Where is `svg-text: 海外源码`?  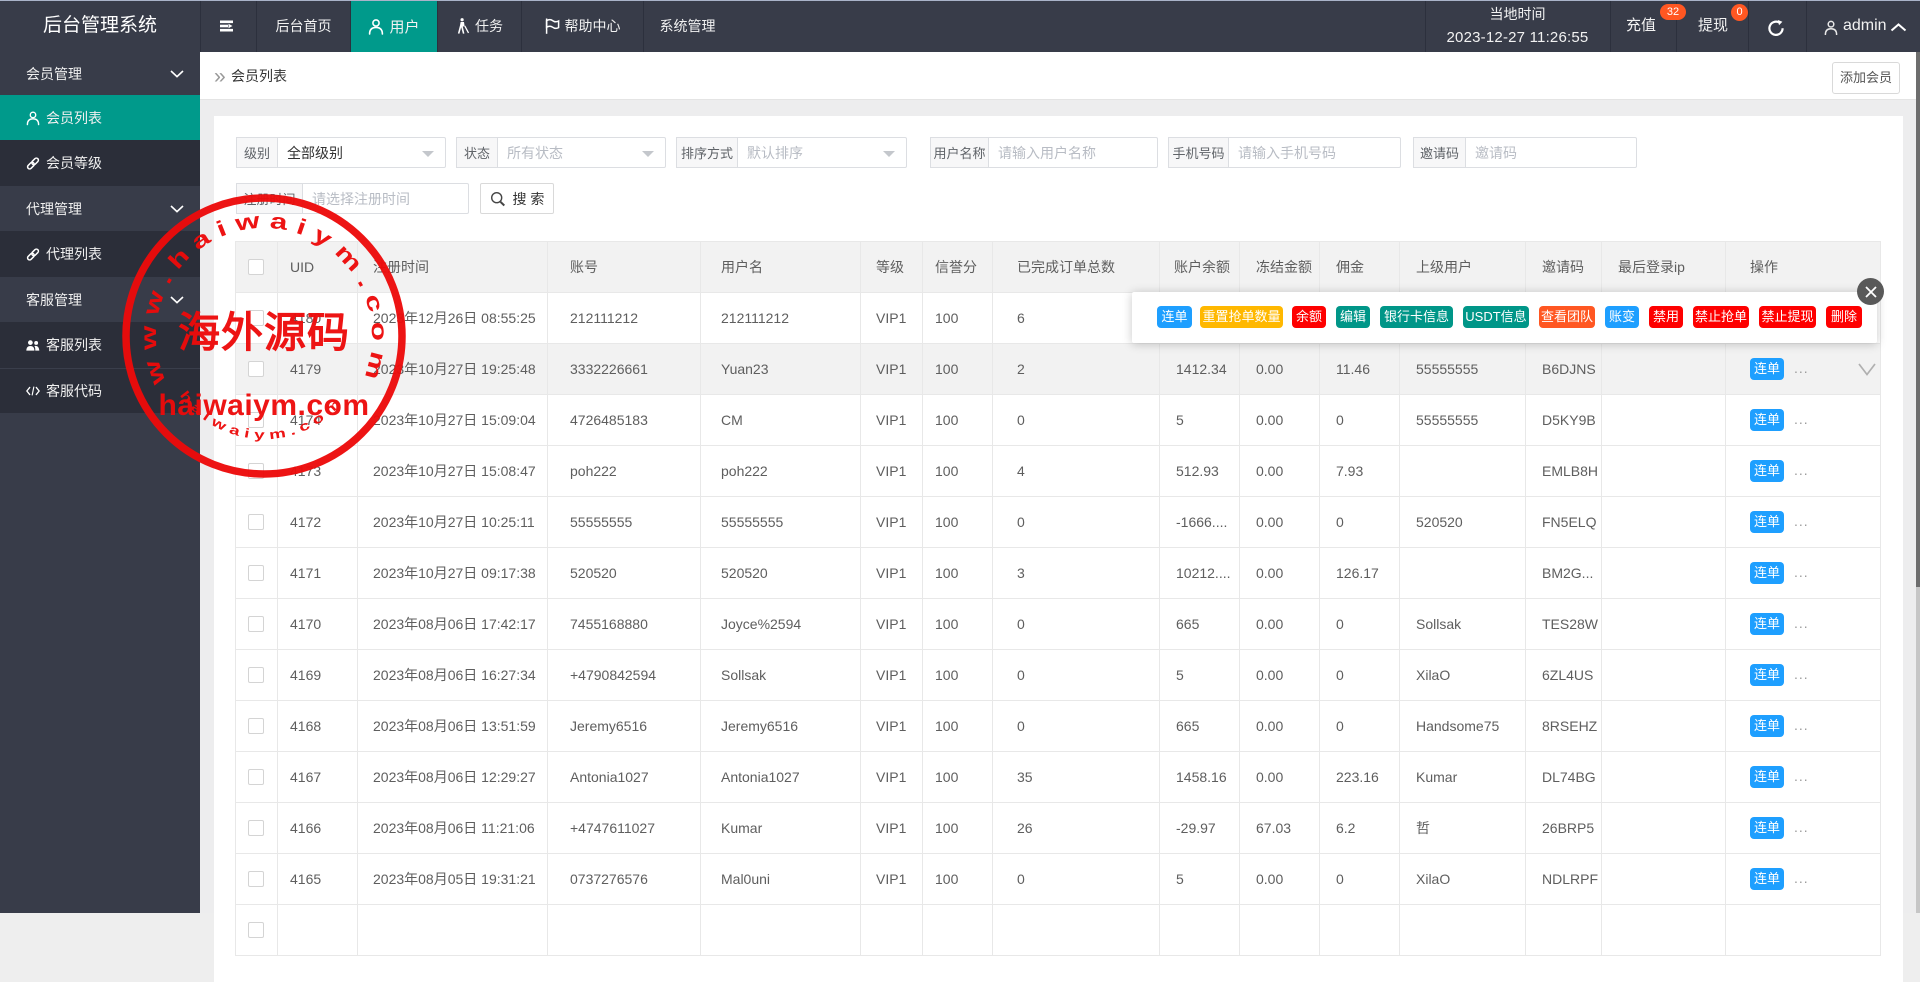
svg-text: 海外源码 is located at coordinates (264, 333).